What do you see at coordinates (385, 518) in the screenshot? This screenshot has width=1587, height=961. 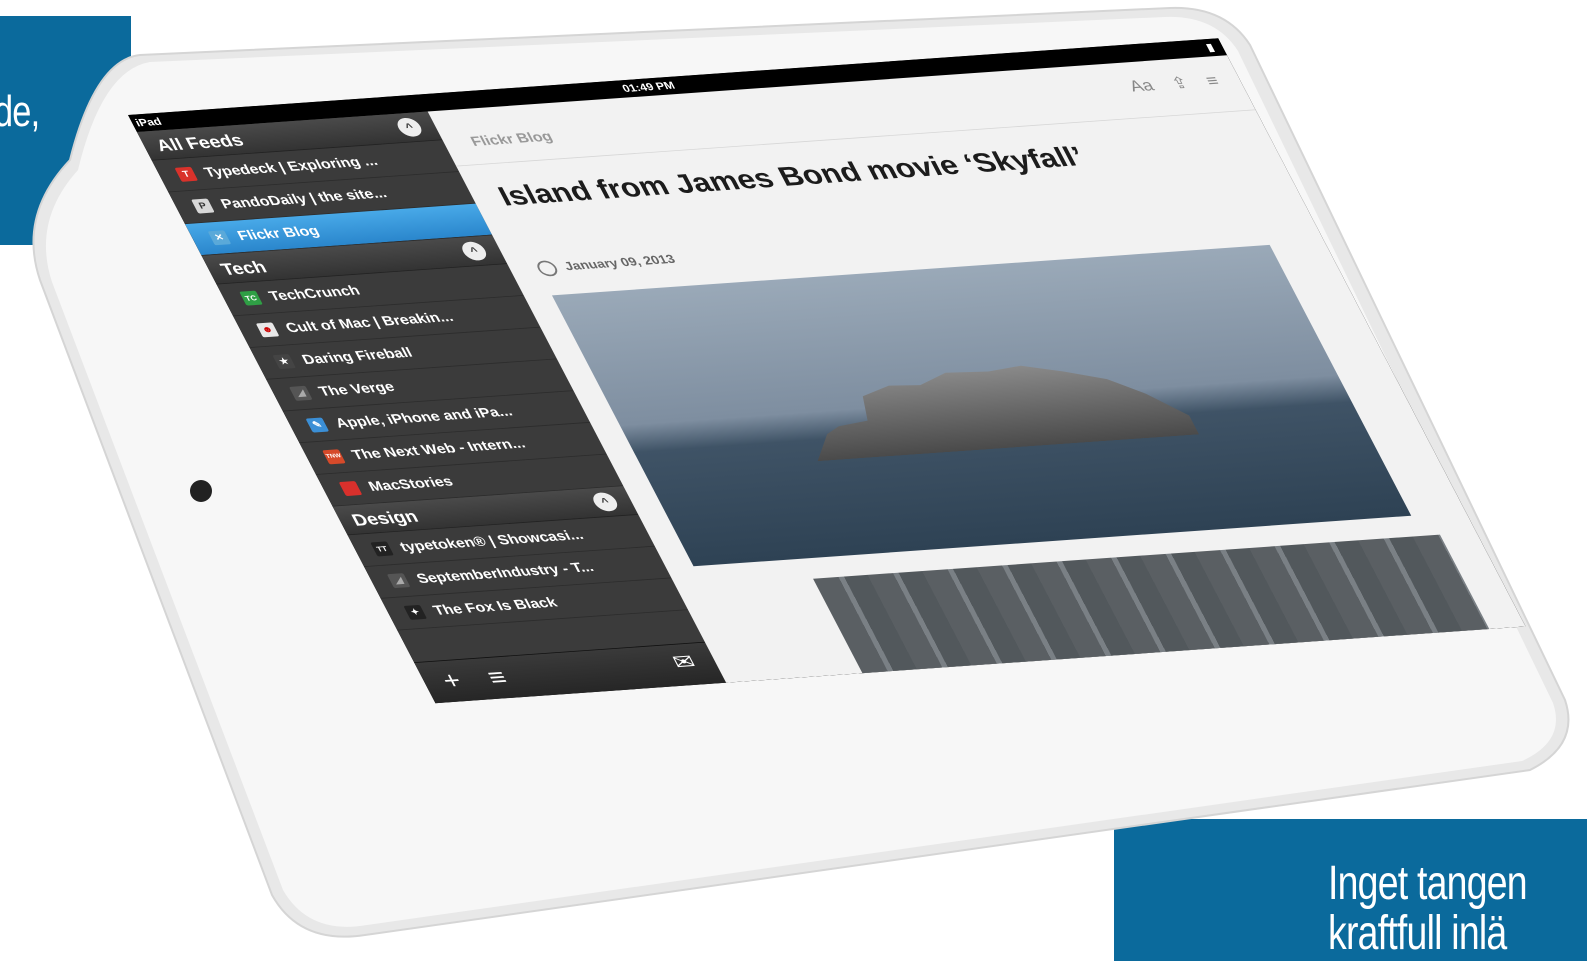 I see `section-title: Design` at bounding box center [385, 518].